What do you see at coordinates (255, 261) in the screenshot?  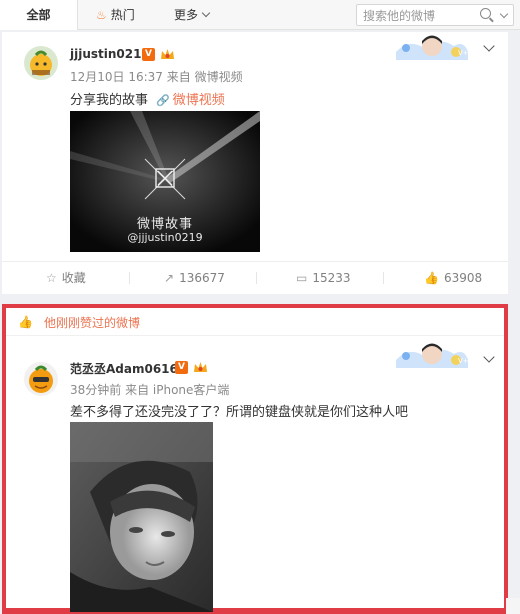 I see `action-divider` at bounding box center [255, 261].